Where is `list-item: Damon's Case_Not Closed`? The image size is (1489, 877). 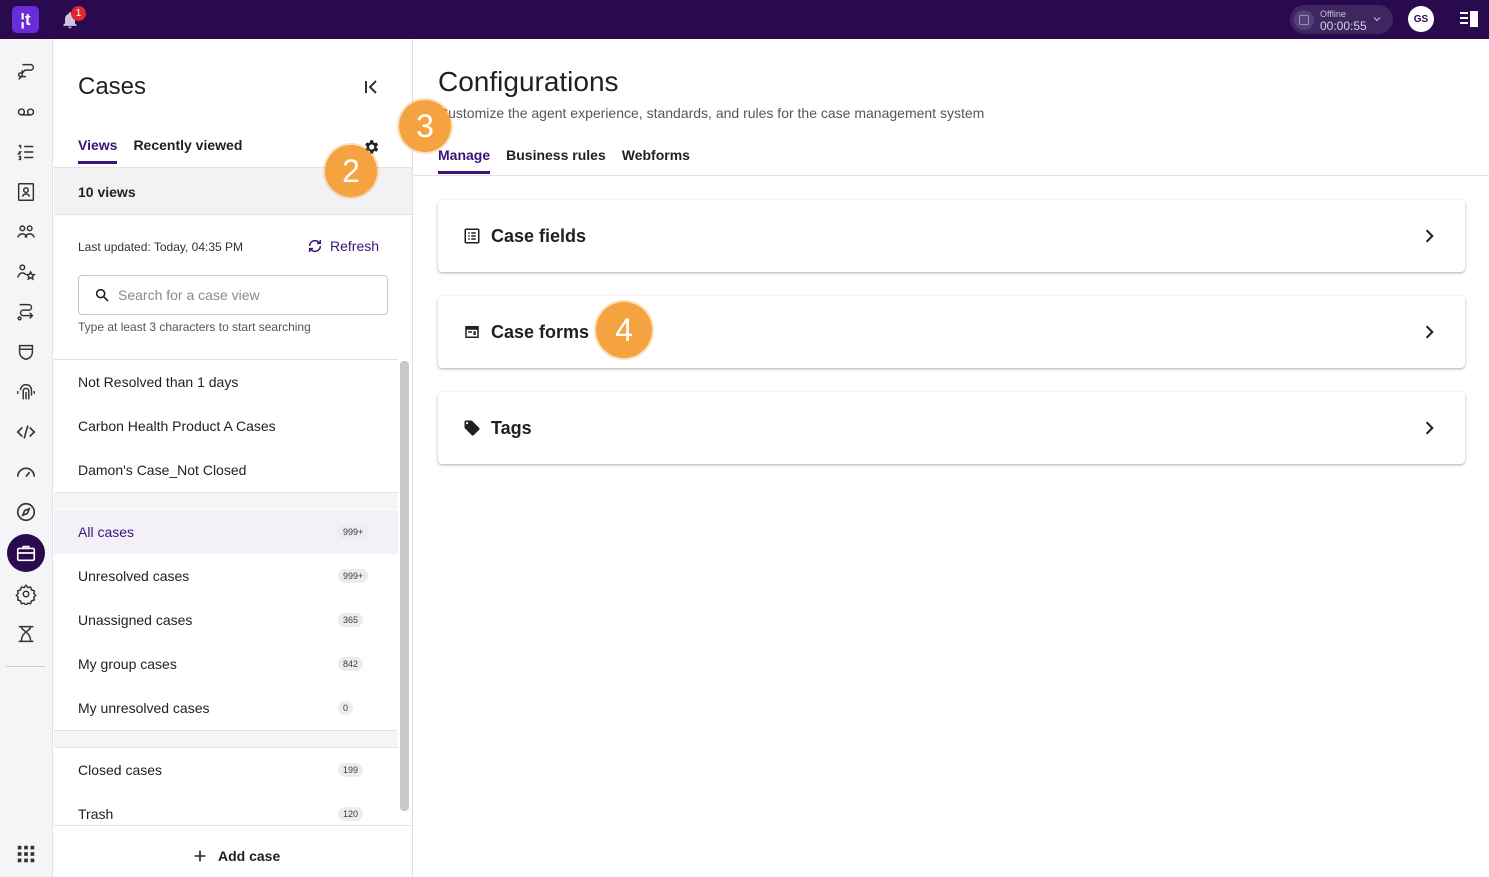 list-item: Damon's Case_Not Closed is located at coordinates (226, 470).